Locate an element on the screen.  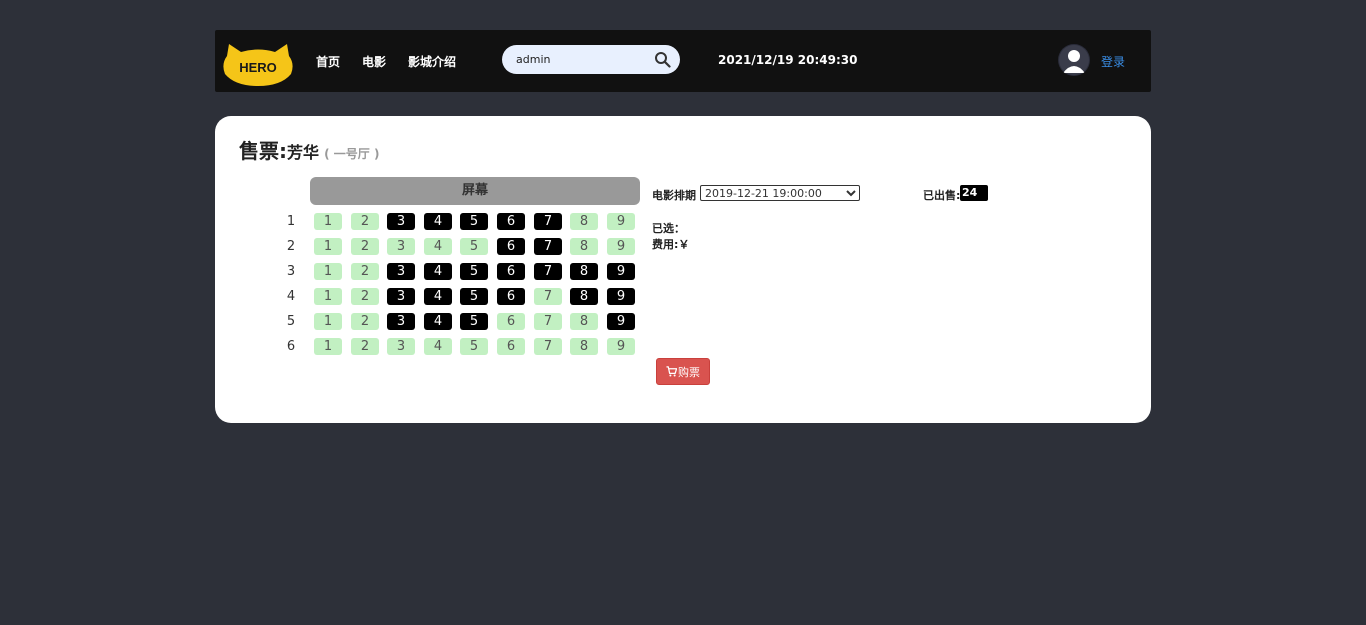
sold-count-badge: 24 is located at coordinates (974, 193).